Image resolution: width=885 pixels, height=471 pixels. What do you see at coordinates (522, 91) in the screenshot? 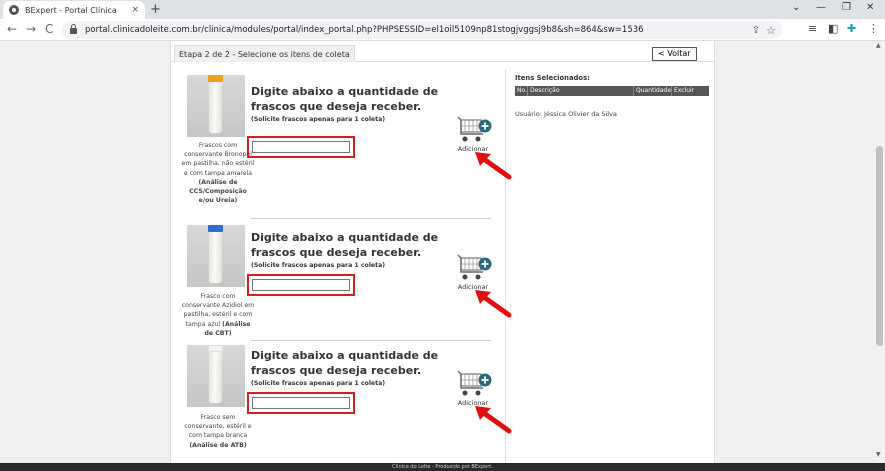
I see `column-header: No.` at bounding box center [522, 91].